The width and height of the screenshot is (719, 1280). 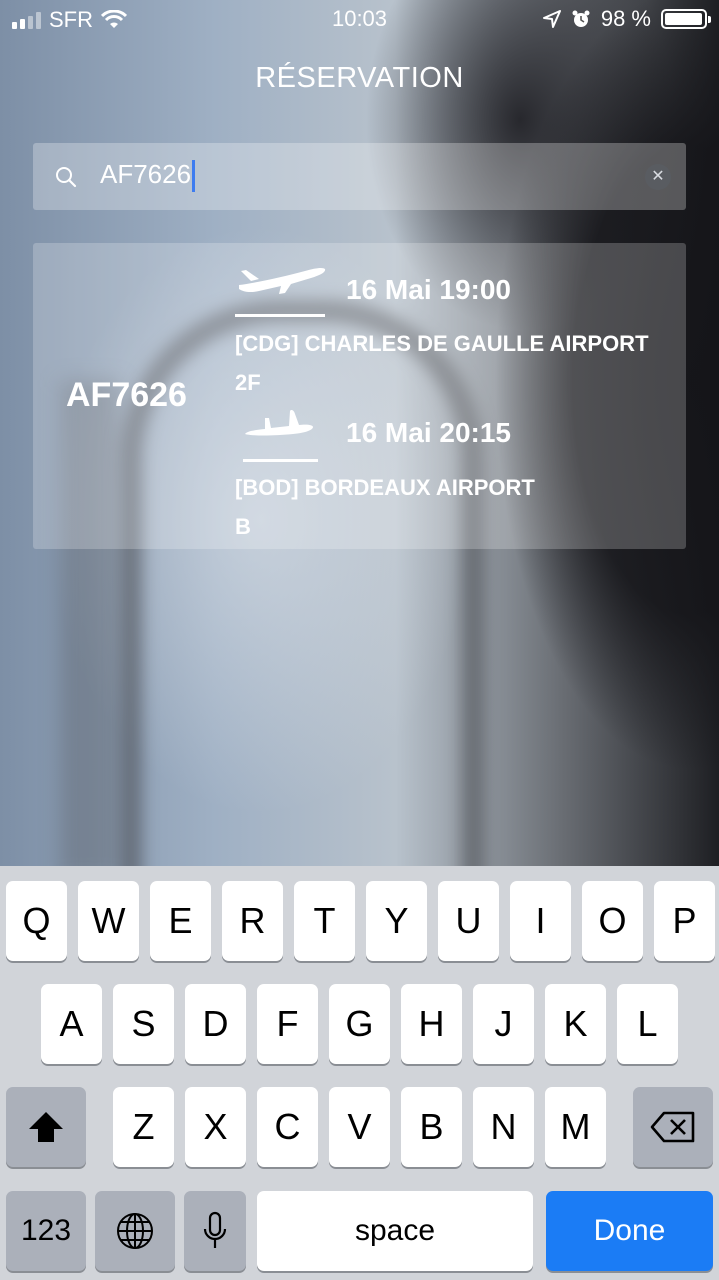 I want to click on backspace-key, so click(x=673, y=1127).